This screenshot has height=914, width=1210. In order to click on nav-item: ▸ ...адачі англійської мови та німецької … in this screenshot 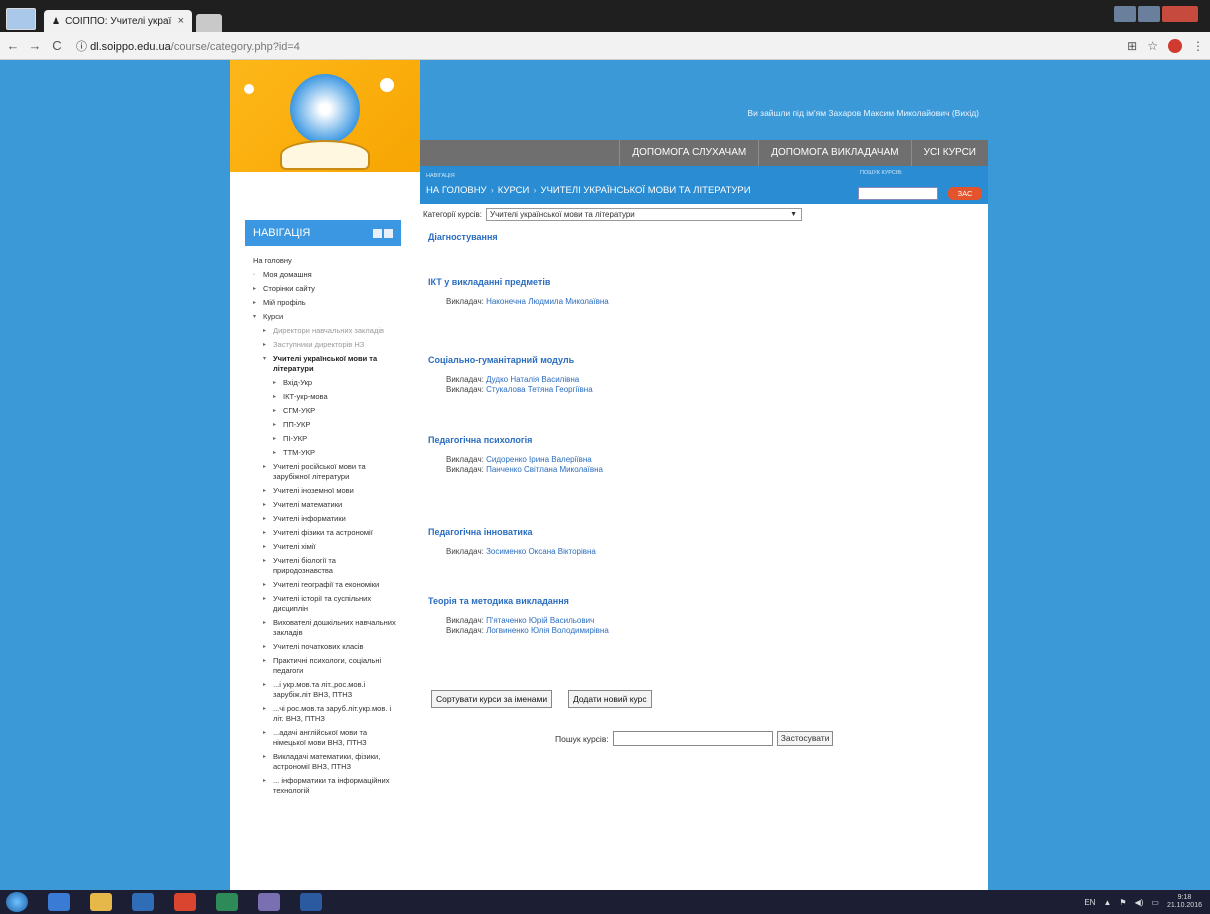, I will do `click(325, 738)`.